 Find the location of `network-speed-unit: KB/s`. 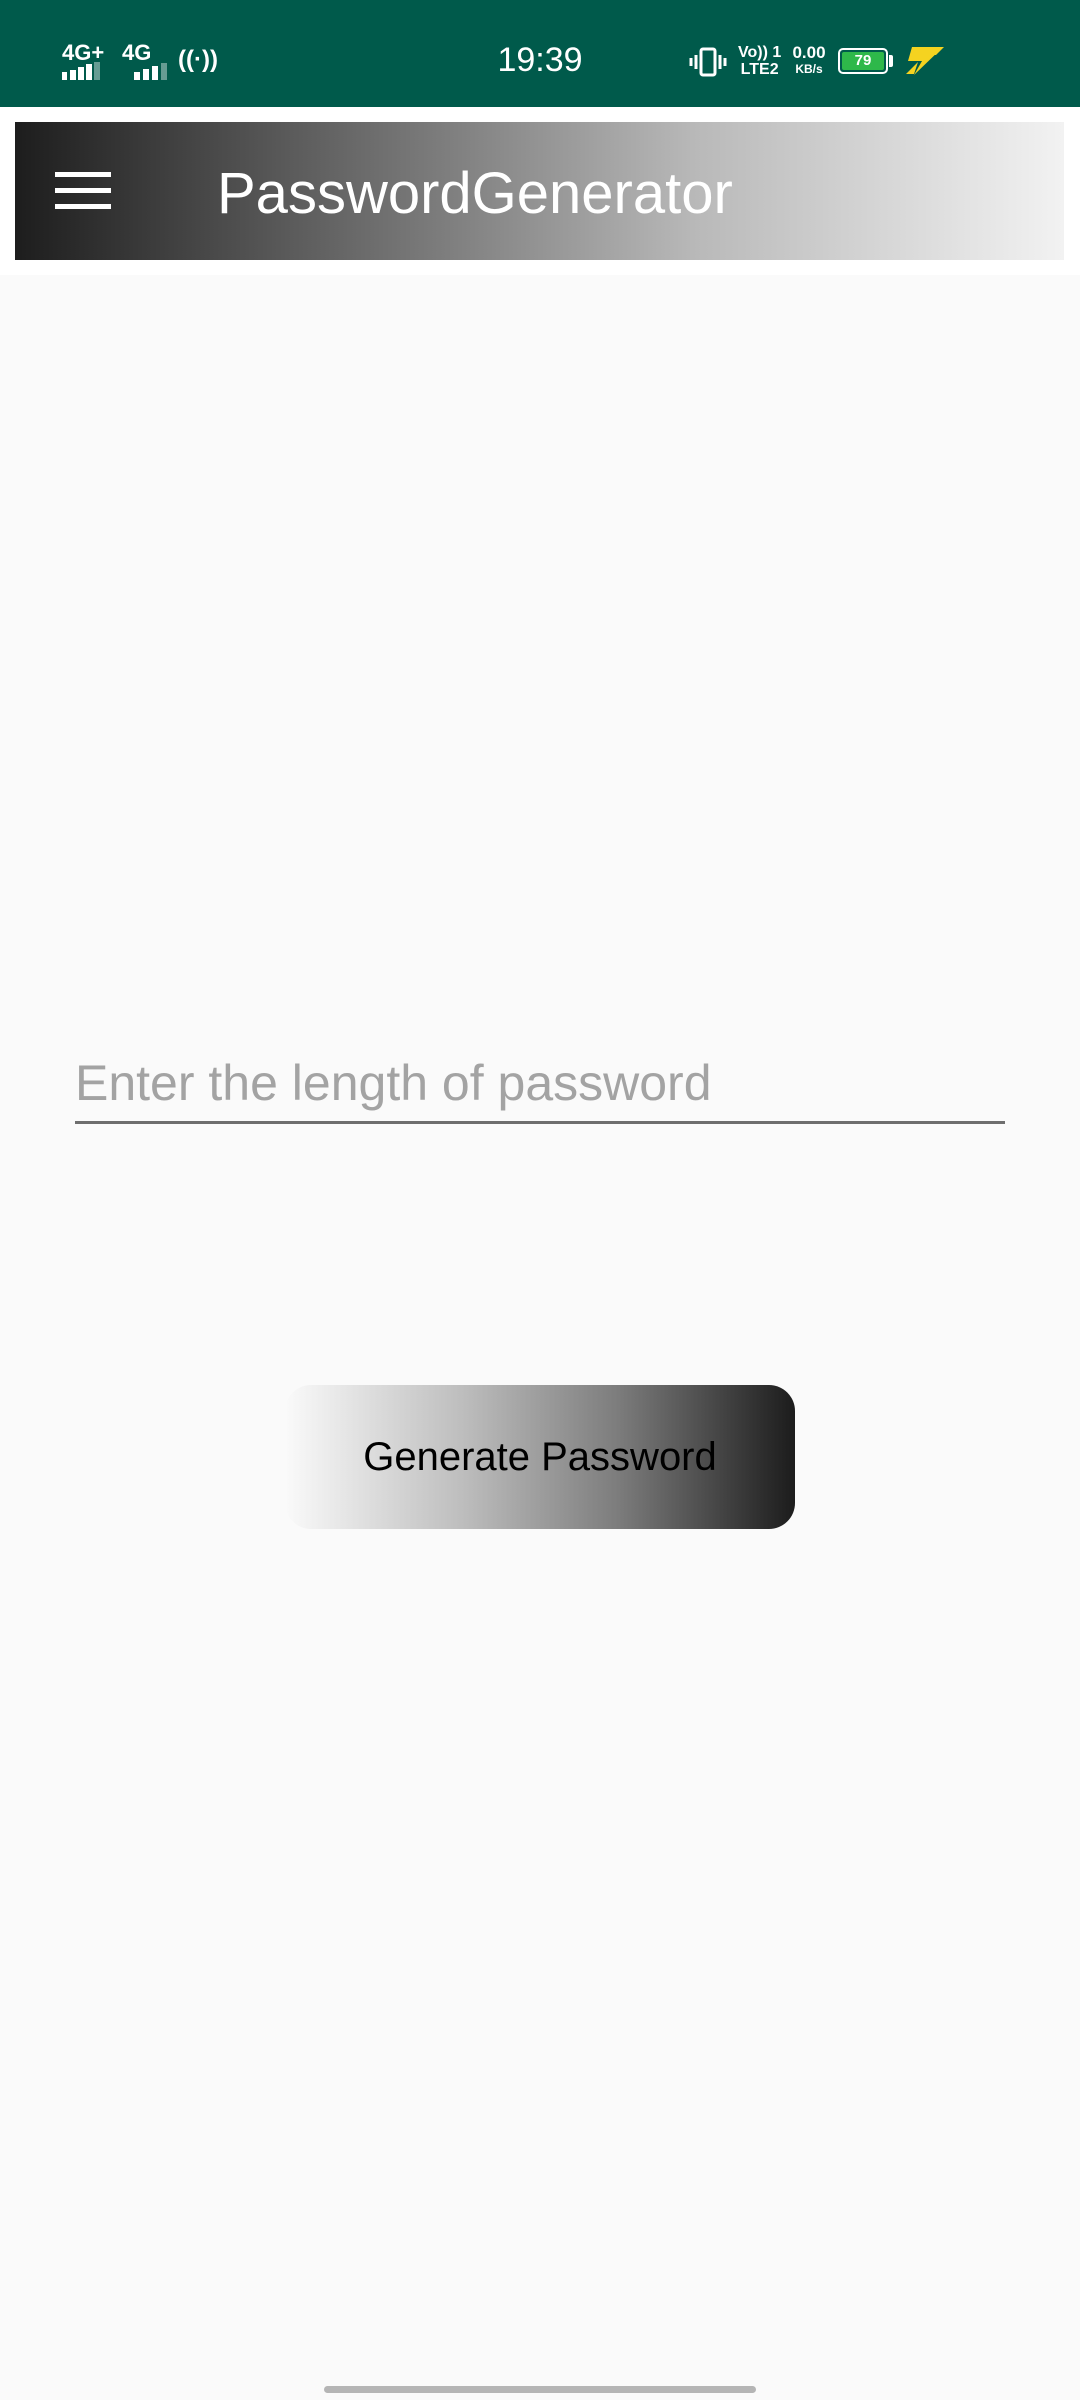

network-speed-unit: KB/s is located at coordinates (809, 69).